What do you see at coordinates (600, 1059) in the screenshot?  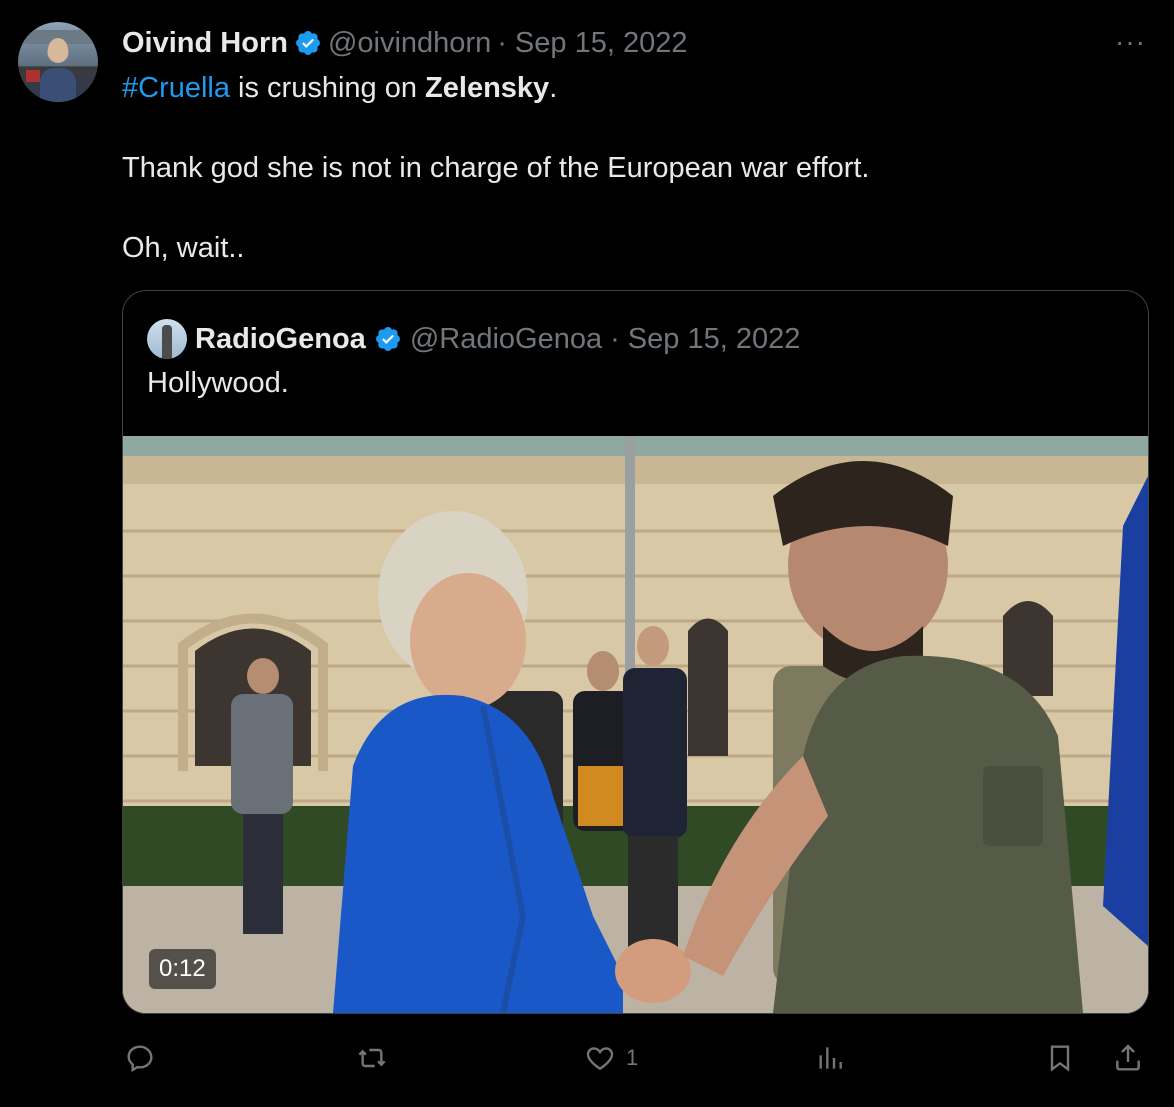 I see `like-icon` at bounding box center [600, 1059].